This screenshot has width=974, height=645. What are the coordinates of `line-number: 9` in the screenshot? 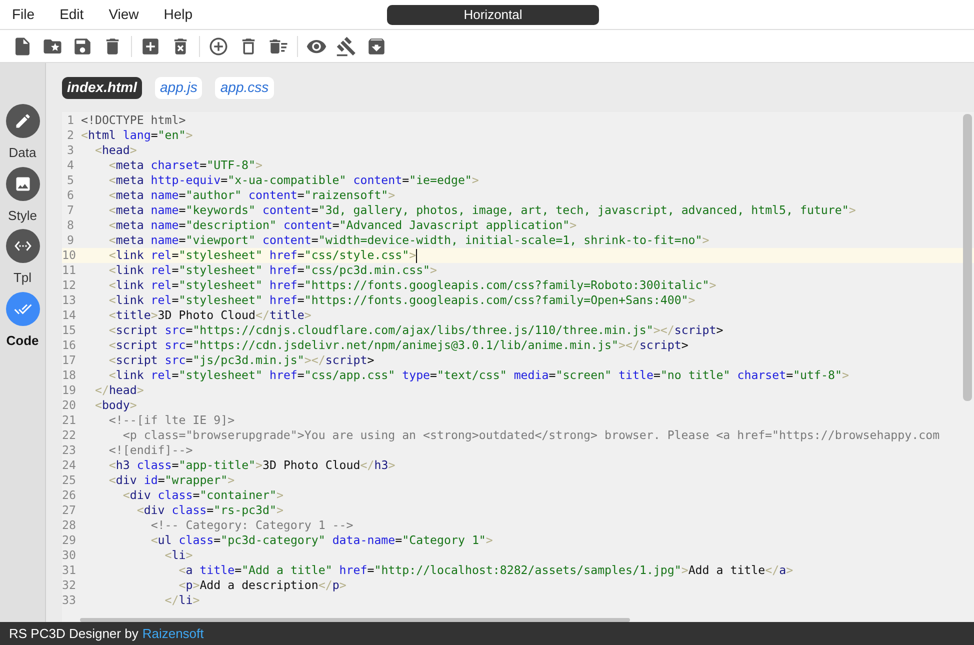 It's located at (70, 240).